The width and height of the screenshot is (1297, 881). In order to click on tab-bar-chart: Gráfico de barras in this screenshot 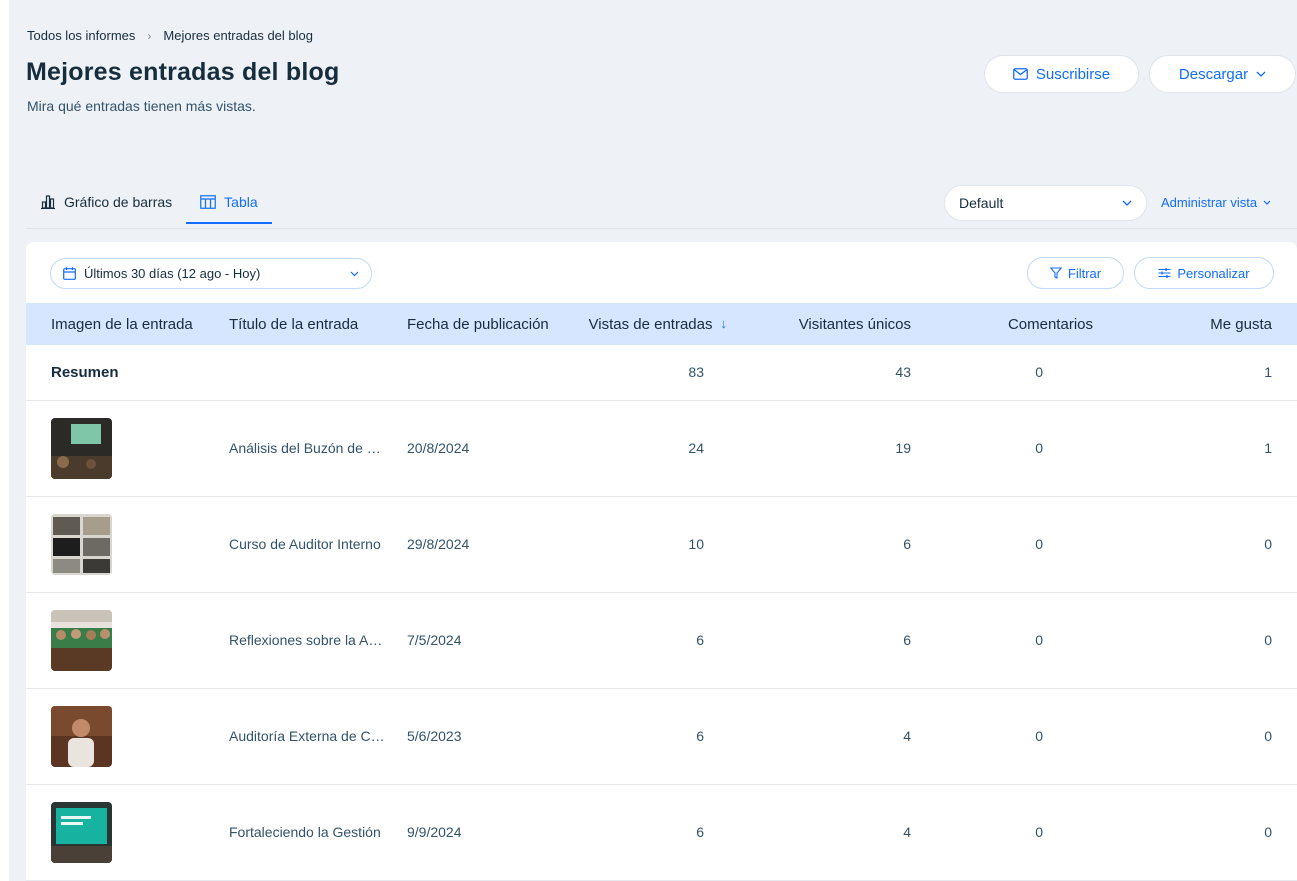, I will do `click(106, 203)`.